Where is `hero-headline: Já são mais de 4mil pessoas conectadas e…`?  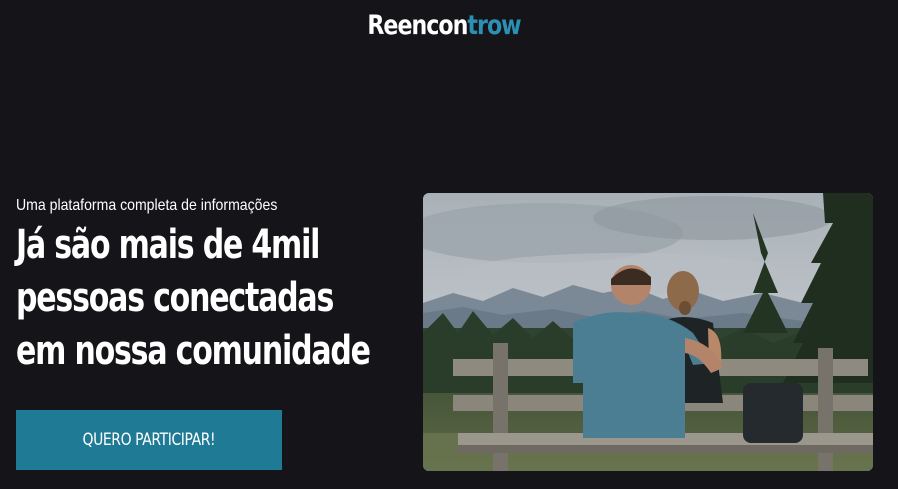
hero-headline: Já são mais de 4mil pessoas conectadas e… is located at coordinates (211, 298).